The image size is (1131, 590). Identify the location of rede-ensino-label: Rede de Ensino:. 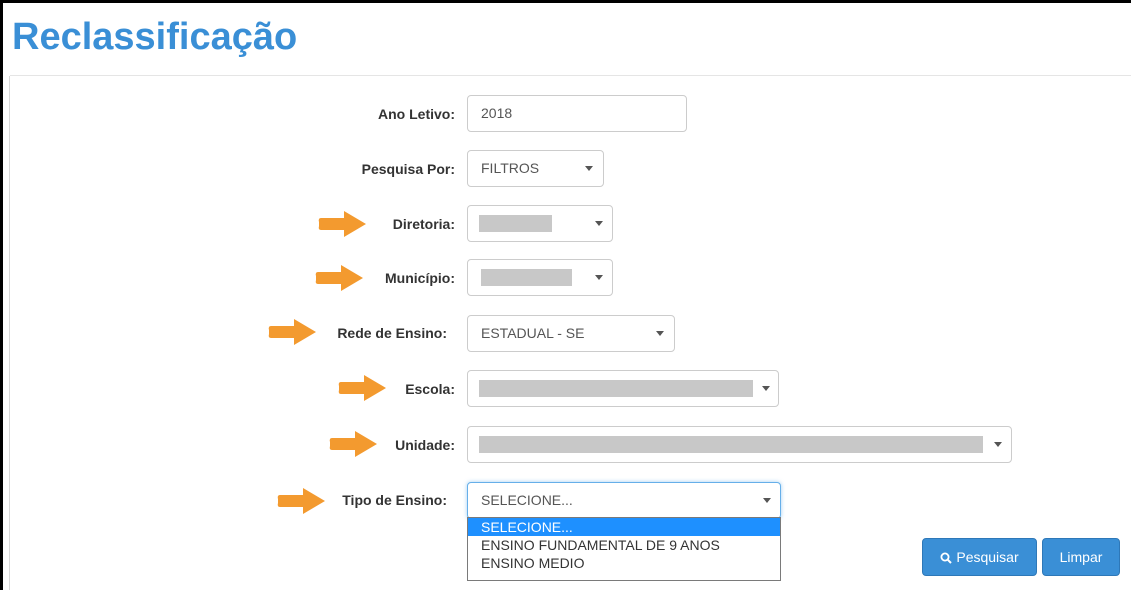
(392, 333).